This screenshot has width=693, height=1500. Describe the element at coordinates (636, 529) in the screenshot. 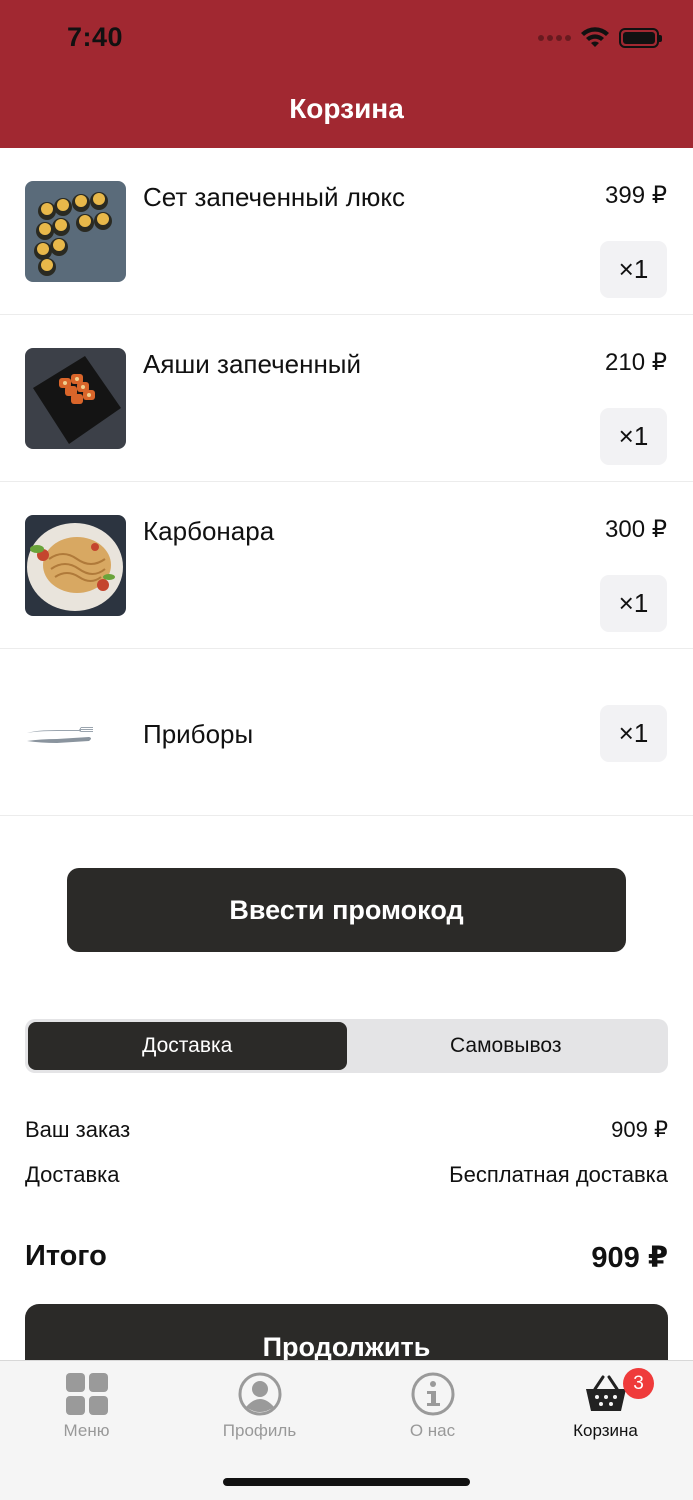

I see `item-price: 300 ₽` at that location.